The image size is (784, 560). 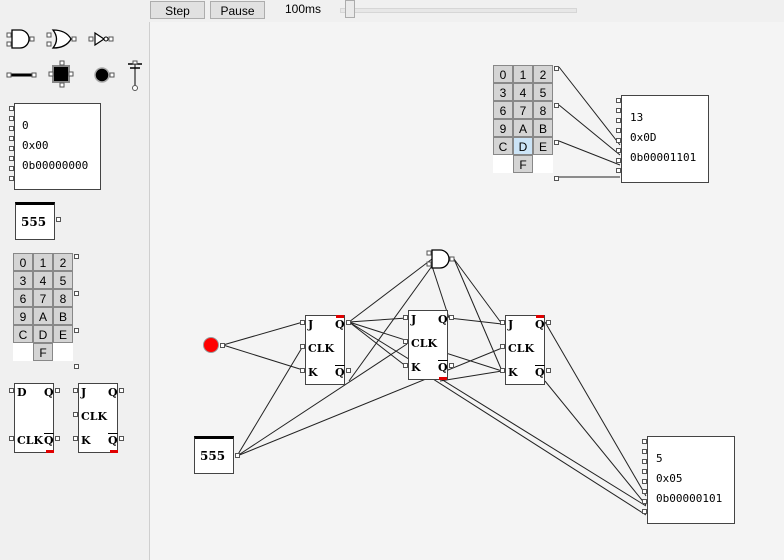 I want to click on ff3-k-pin, so click(x=502, y=370).